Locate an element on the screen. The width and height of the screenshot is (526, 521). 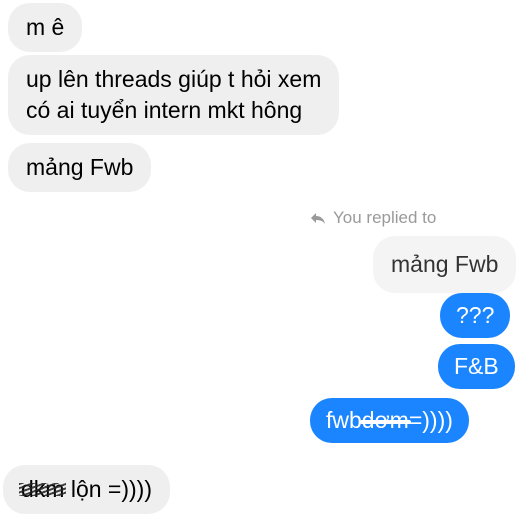
quoted-message-text: mảng Fwb is located at coordinates (445, 264).